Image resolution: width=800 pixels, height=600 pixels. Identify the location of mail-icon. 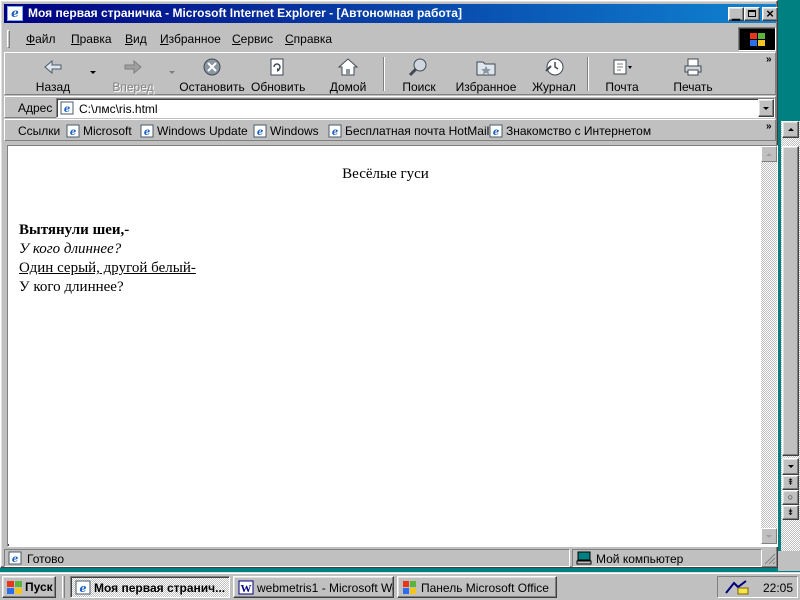
(622, 67).